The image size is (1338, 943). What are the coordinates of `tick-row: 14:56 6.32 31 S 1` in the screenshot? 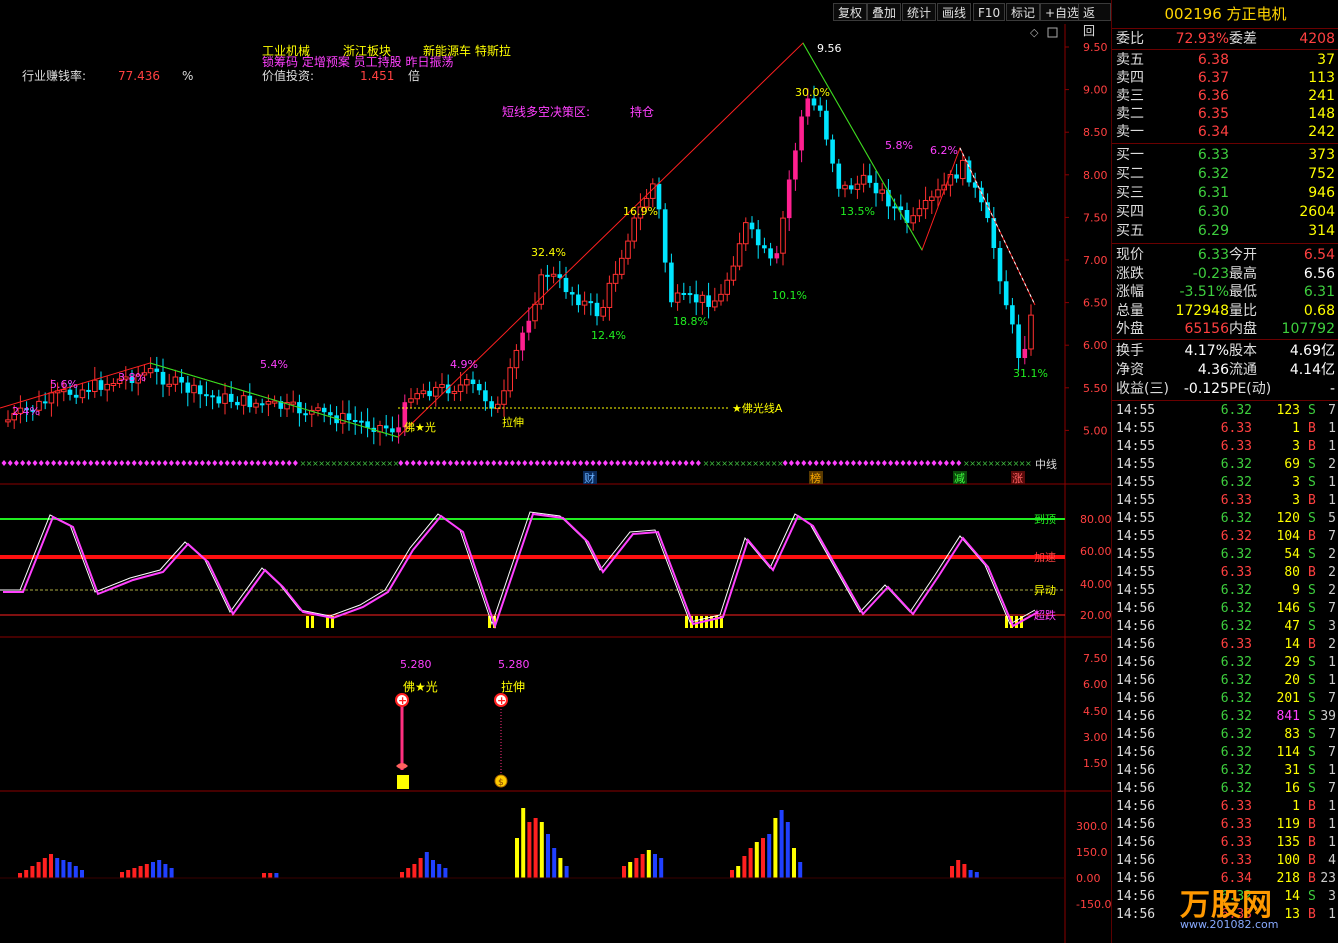 It's located at (1226, 770).